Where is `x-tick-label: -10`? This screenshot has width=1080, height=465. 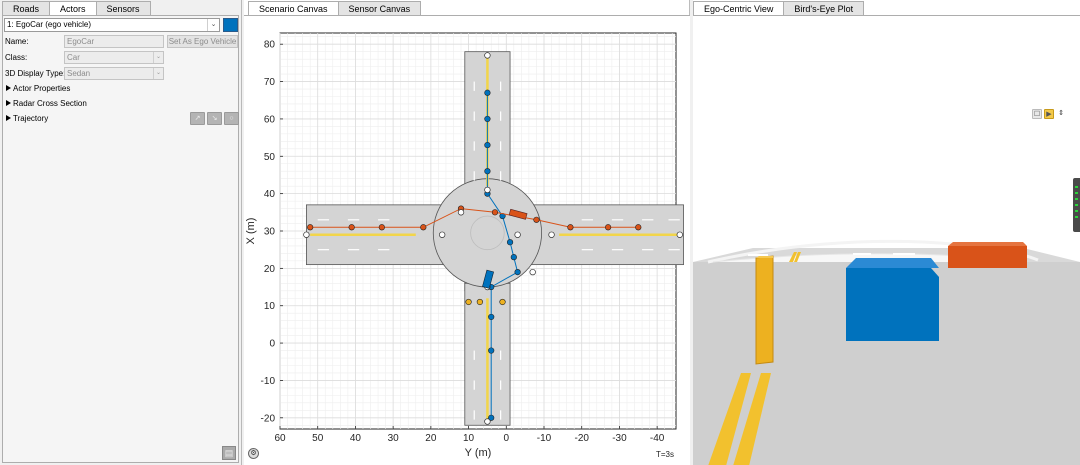 x-tick-label: -10 is located at coordinates (544, 438).